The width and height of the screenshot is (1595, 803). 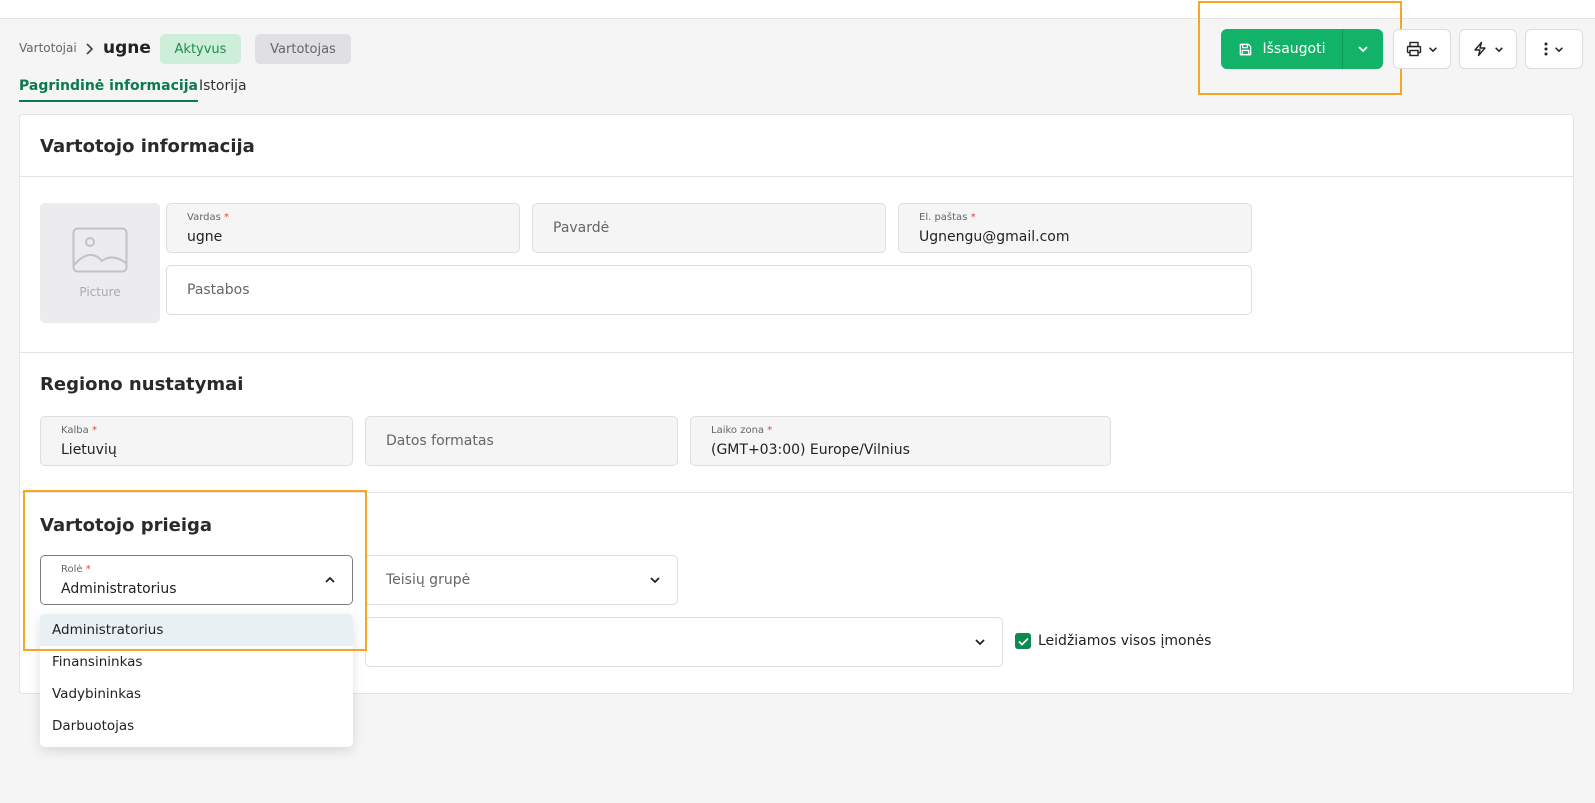 I want to click on checkmark-icon, so click(x=1023, y=641).